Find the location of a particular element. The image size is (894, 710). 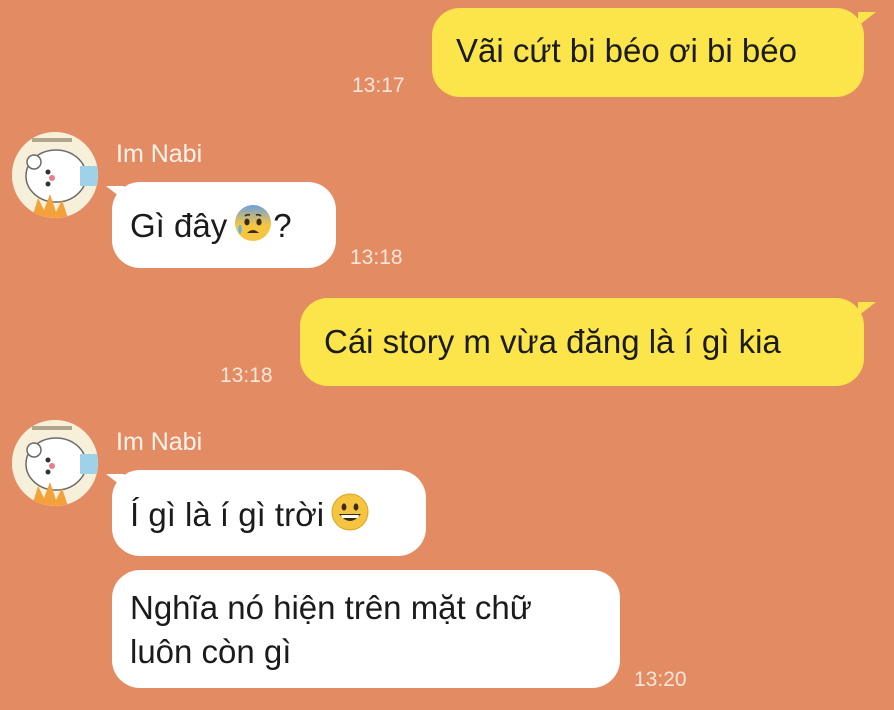

outgoing-message-bubble: Vãi cứt bi béo ơi bi béo is located at coordinates (648, 52).